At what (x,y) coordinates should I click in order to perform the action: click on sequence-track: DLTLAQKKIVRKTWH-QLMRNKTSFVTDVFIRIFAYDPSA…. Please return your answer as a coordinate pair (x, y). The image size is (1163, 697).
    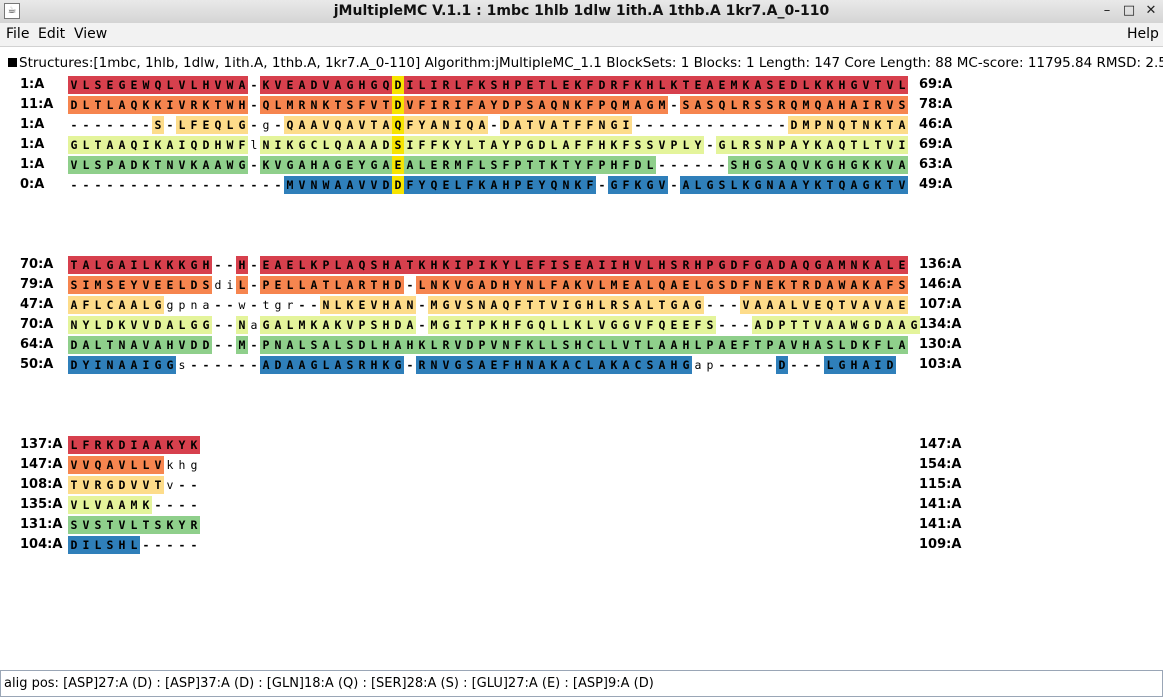
    Looking at the image, I should click on (488, 105).